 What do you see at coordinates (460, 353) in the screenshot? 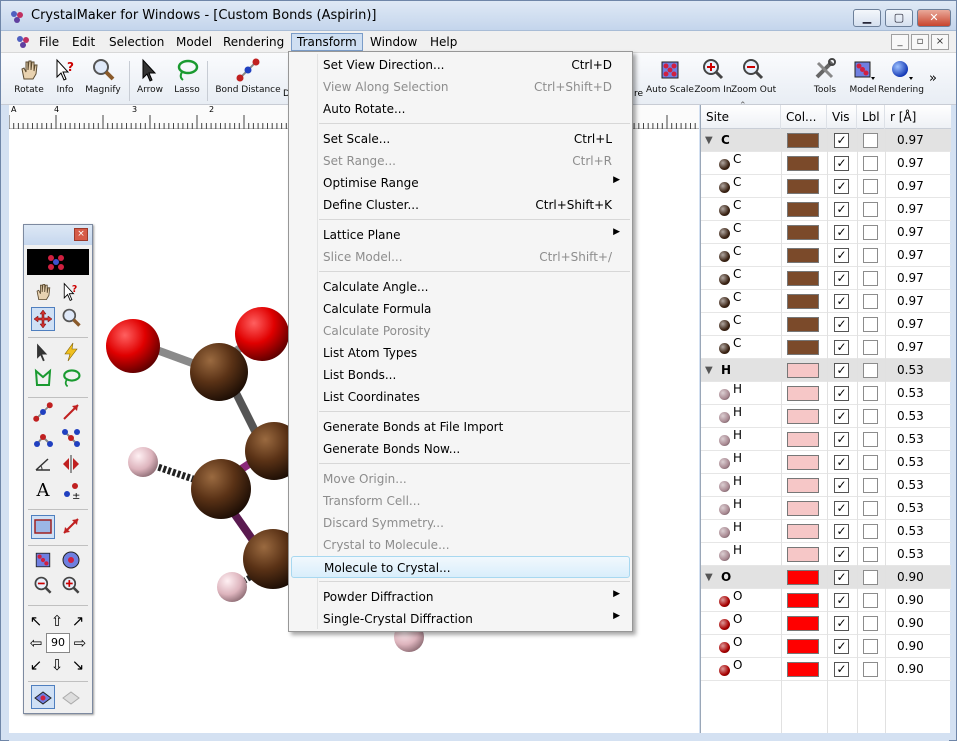
I see `menu-item-list-atom-types: List Atom Types` at bounding box center [460, 353].